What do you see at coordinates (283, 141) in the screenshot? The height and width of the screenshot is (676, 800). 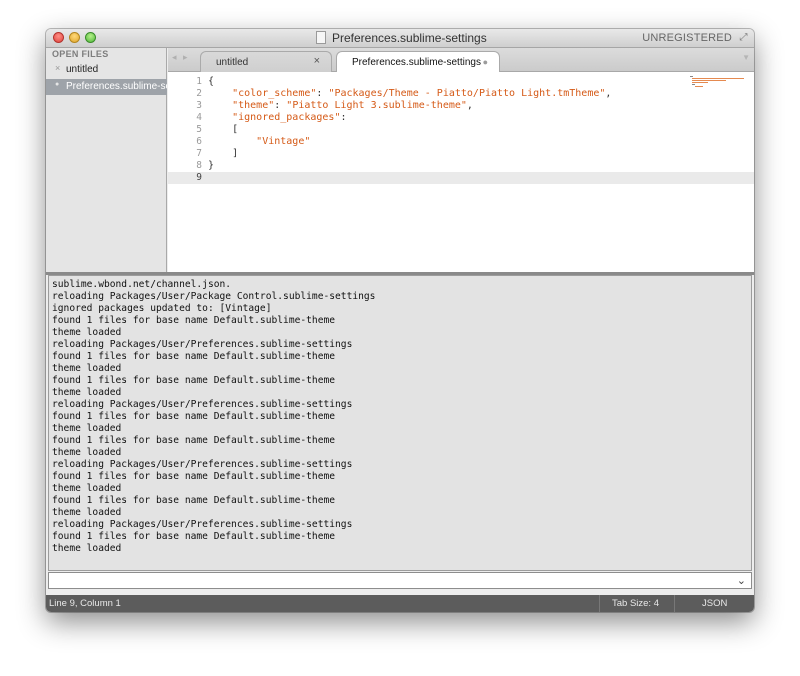 I see `code-line: "Vintage"` at bounding box center [283, 141].